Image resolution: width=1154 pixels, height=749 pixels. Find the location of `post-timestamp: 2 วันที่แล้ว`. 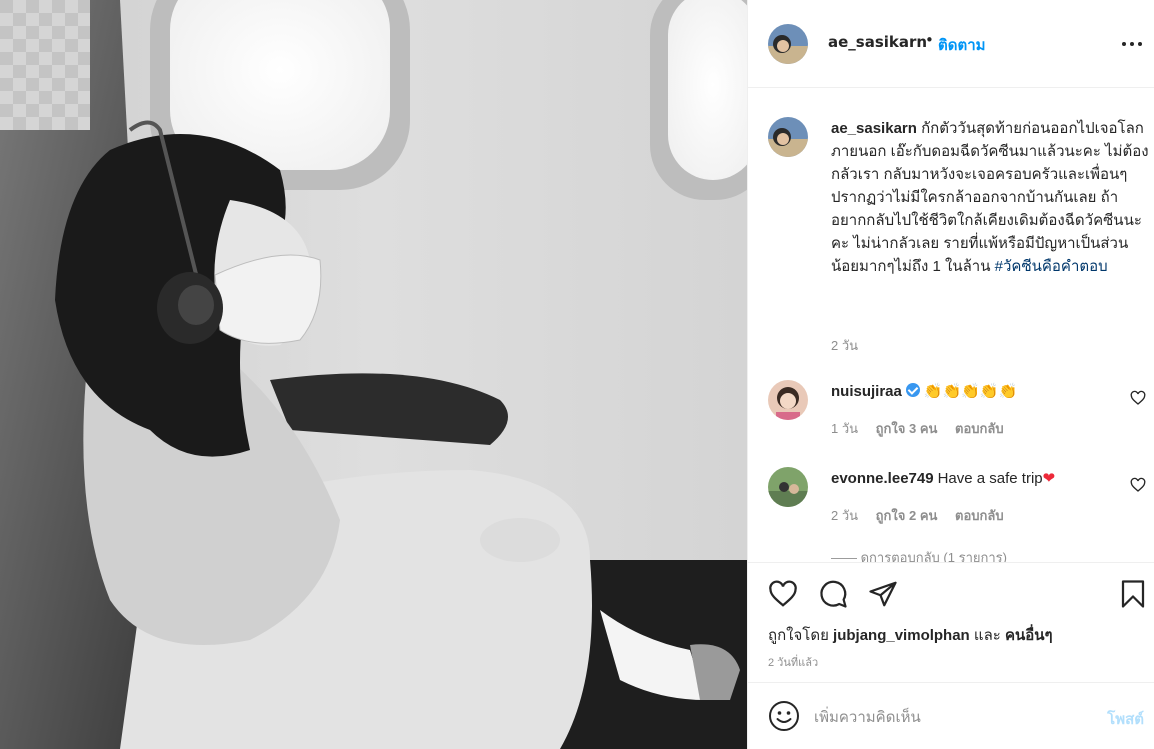

post-timestamp: 2 วันที่แล้ว is located at coordinates (793, 662).